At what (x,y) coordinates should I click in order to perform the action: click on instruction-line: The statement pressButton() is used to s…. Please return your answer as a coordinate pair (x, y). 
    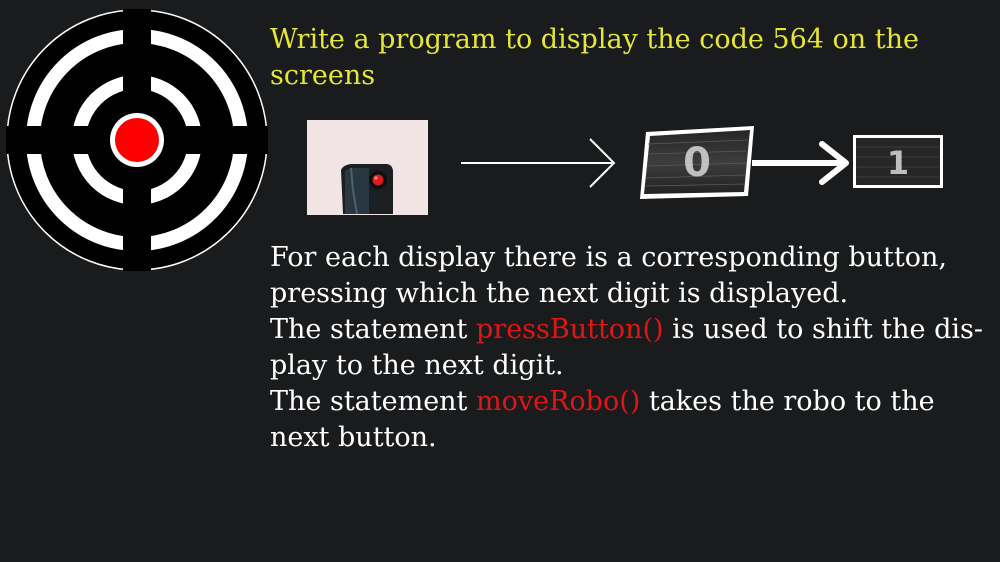
    Looking at the image, I should click on (626, 330).